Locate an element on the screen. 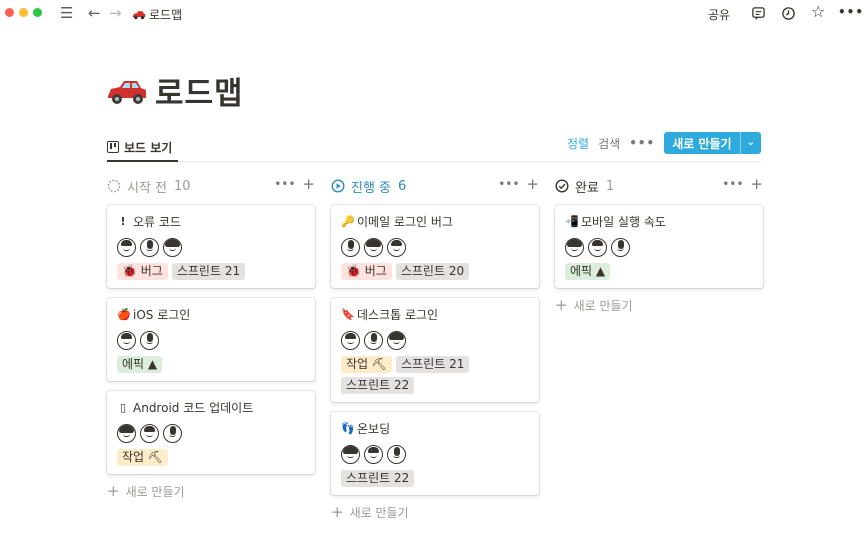 This screenshot has width=865, height=545. view-actions: 정렬 검색 ••• 새로 만들기 ⌄ is located at coordinates (664, 143).